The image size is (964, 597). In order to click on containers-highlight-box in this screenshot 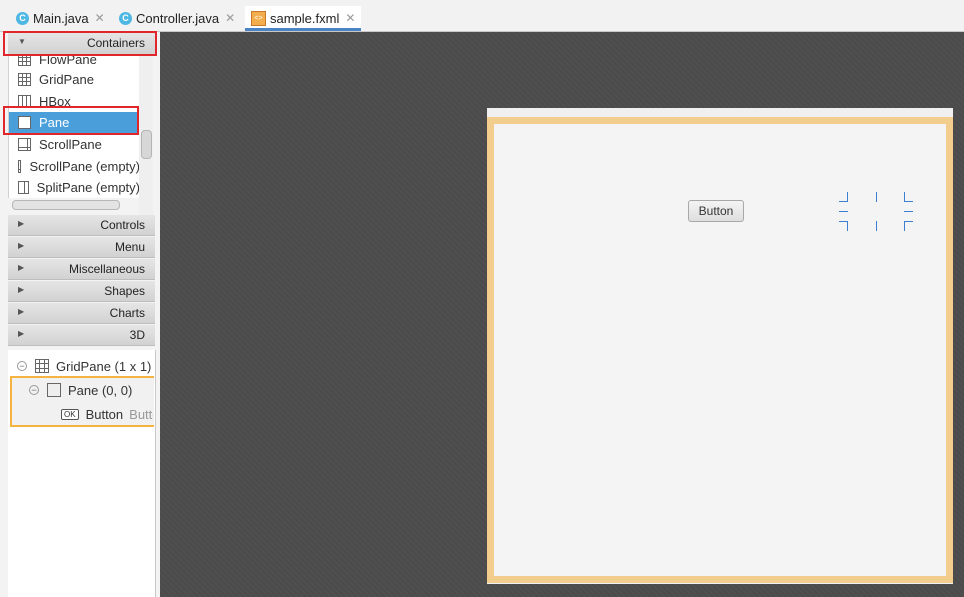, I will do `click(80, 43)`.